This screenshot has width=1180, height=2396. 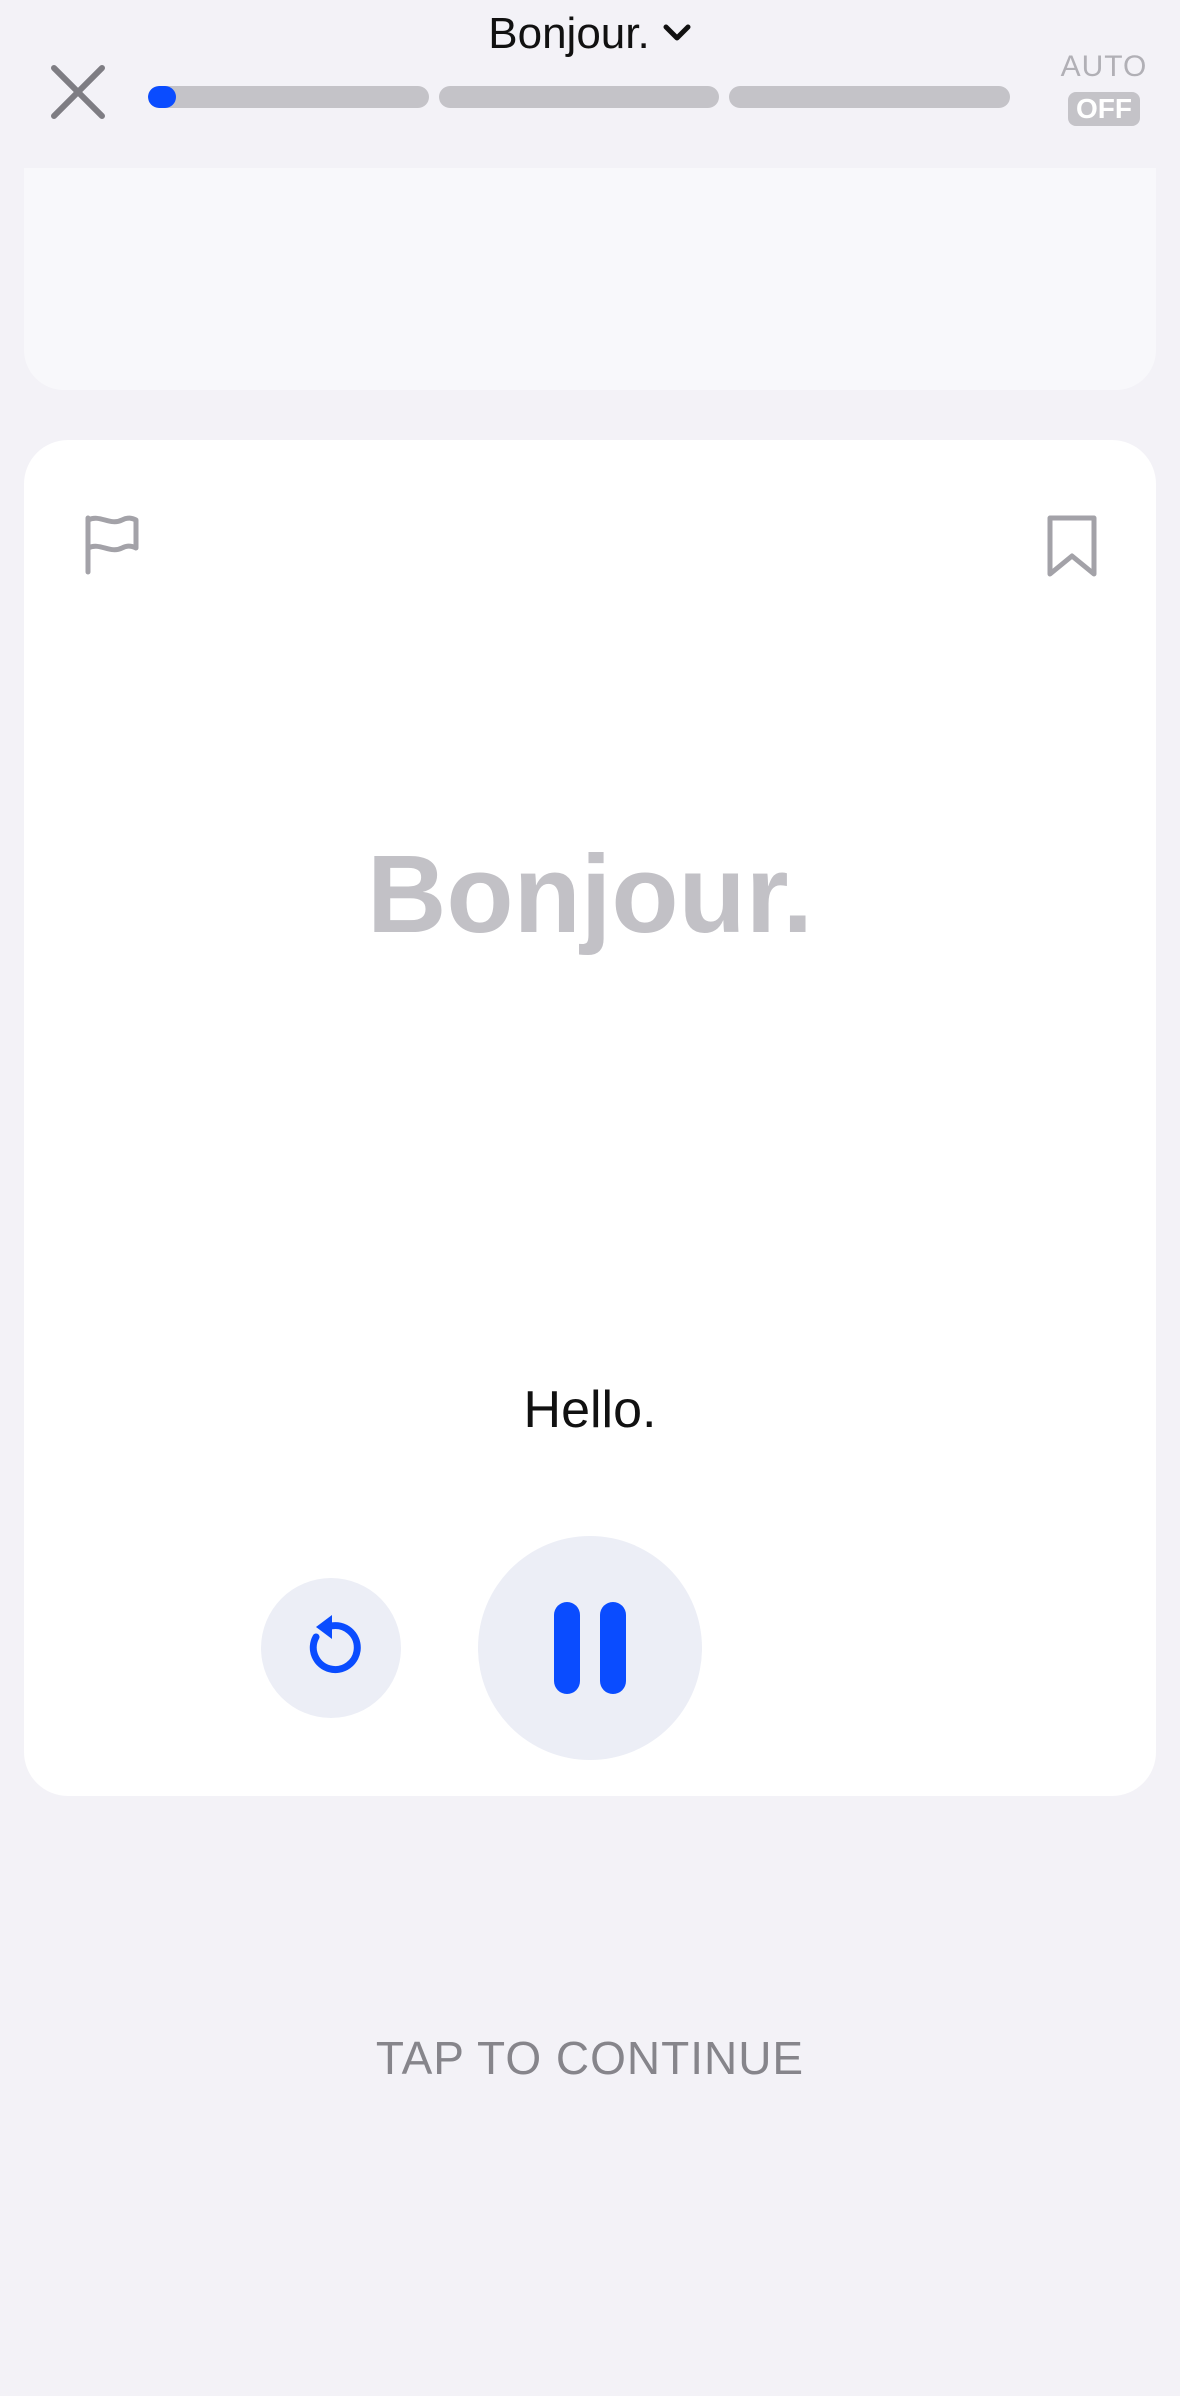 I want to click on replay-button, so click(x=331, y=1648).